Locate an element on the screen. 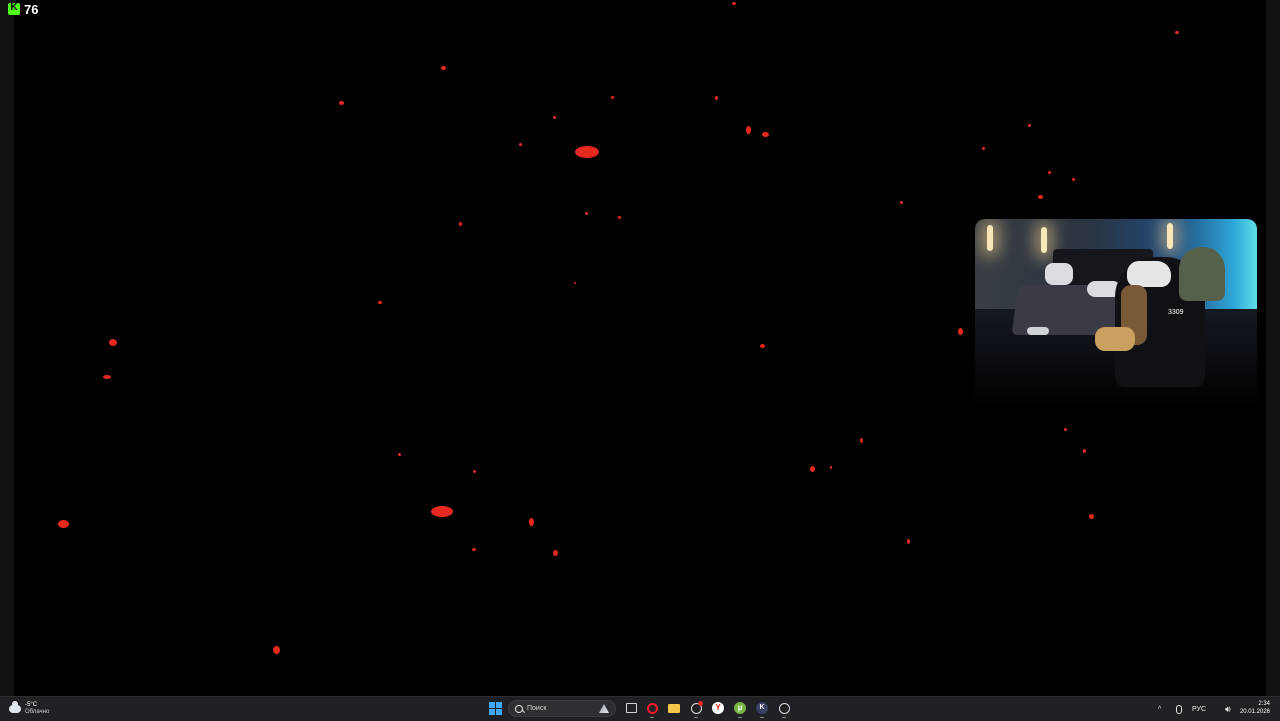 The width and height of the screenshot is (1280, 721). kick-logo-icon: K is located at coordinates (14, 8).